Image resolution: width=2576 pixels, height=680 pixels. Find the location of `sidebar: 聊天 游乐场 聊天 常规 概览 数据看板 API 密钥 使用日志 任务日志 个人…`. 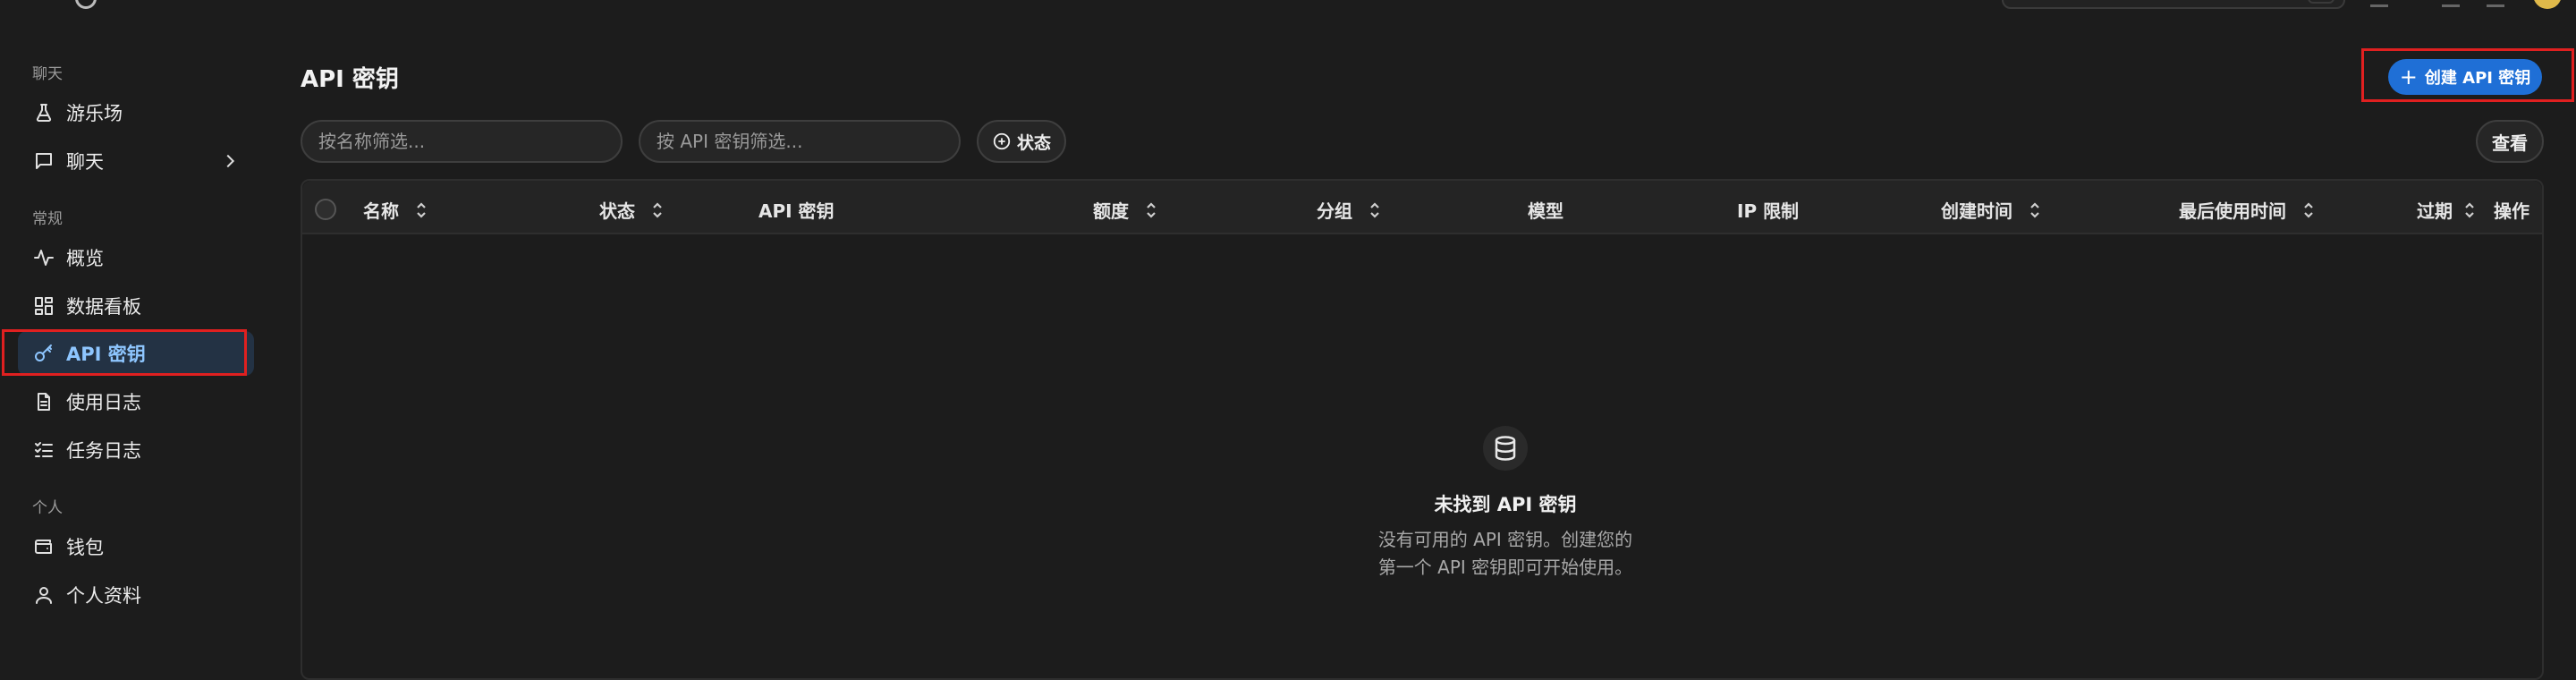

sidebar: 聊天 游乐场 聊天 常规 概览 数据看板 API 密钥 使用日志 任务日志 个人… is located at coordinates (134, 335).